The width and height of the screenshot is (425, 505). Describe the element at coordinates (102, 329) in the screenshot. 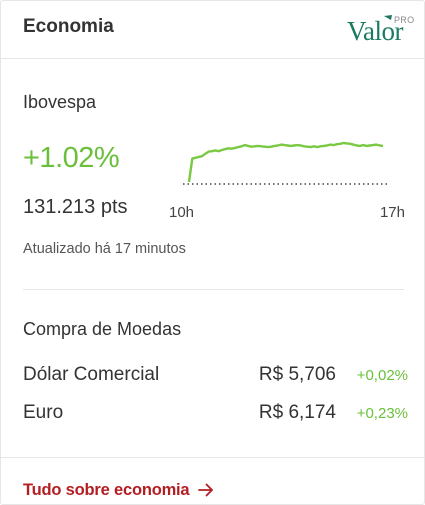

I see `moedas-title: Compra de Moedas` at that location.